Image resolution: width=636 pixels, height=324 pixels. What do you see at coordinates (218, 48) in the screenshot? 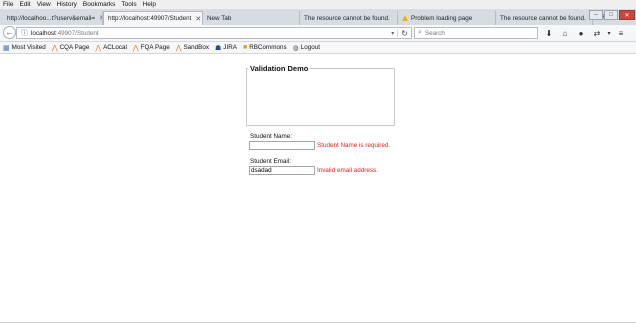
I see `jira-icon: ☗` at bounding box center [218, 48].